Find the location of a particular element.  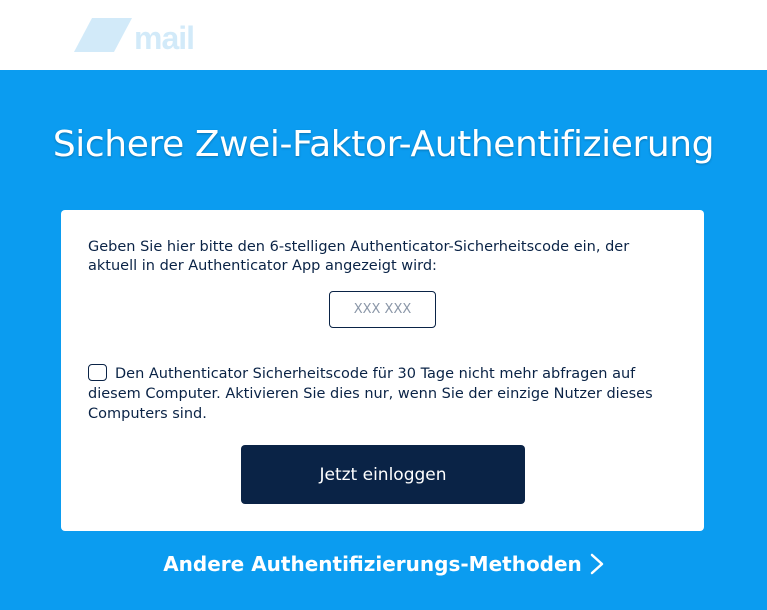

top-header: mail is located at coordinates (383, 35).